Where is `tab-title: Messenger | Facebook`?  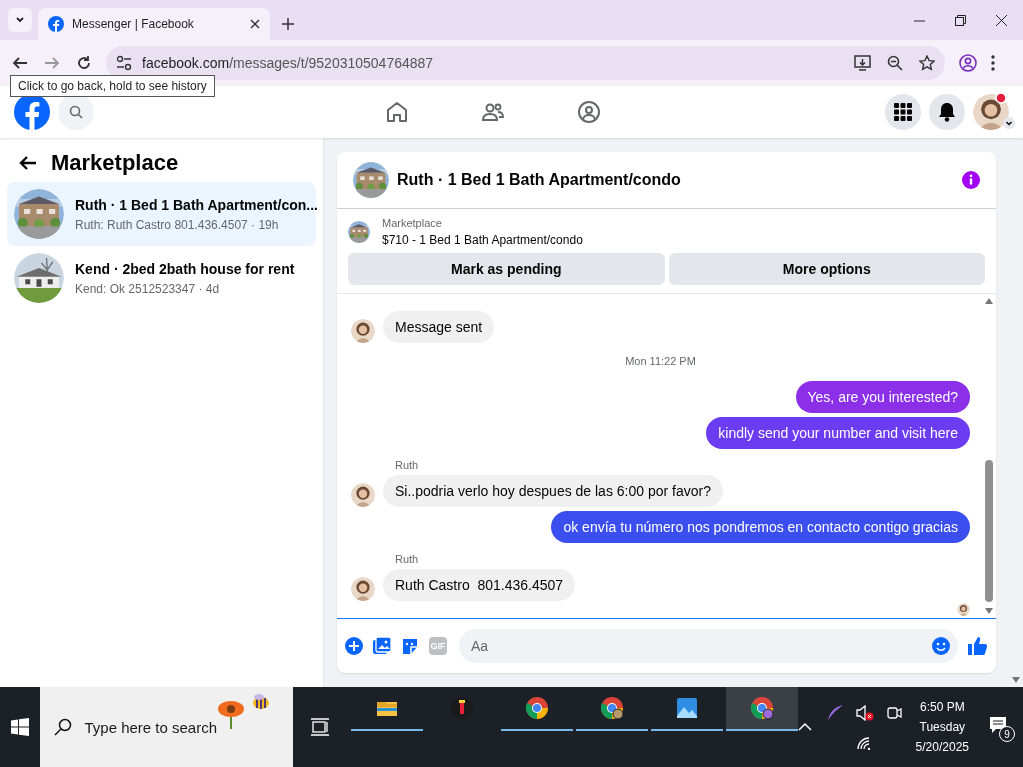
tab-title: Messenger | Facebook is located at coordinates (133, 24).